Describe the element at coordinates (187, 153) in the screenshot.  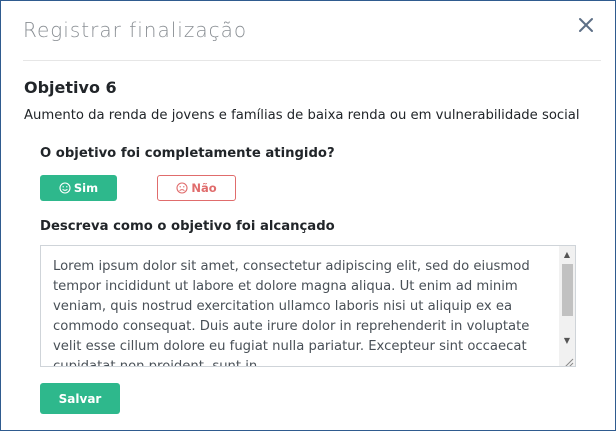
I see `completion-question: O objetivo foi completamente atingido?` at that location.